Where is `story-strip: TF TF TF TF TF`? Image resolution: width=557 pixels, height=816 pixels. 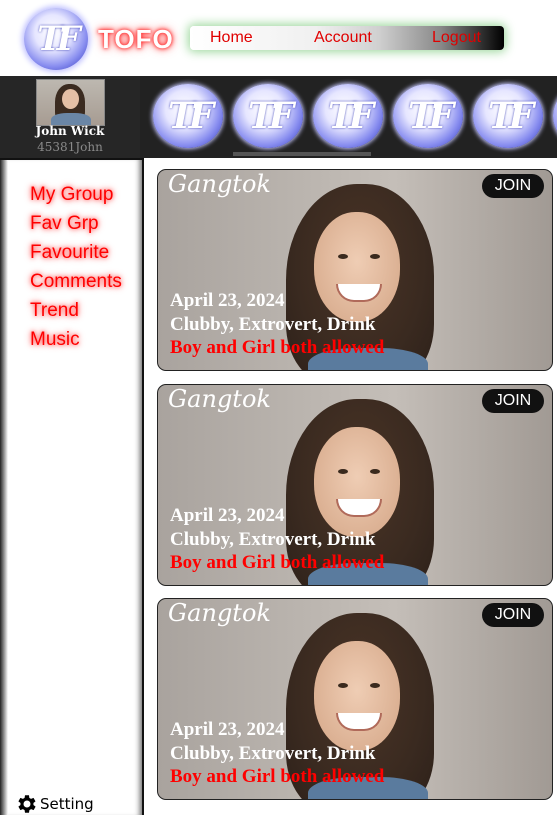
story-strip: TF TF TF TF TF is located at coordinates (348, 117).